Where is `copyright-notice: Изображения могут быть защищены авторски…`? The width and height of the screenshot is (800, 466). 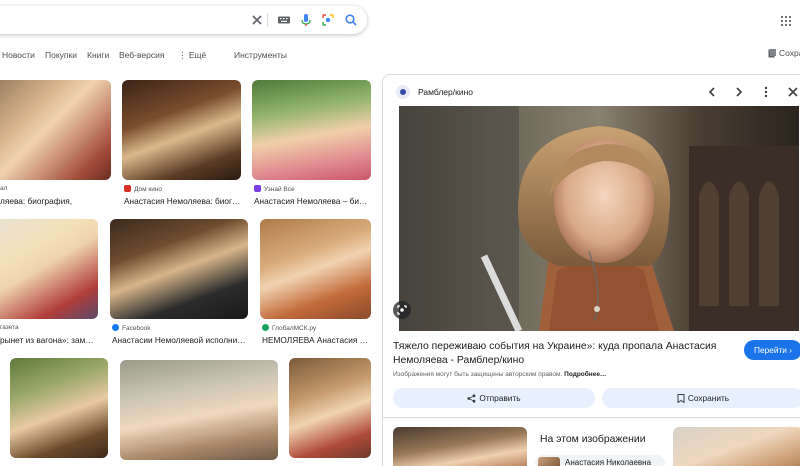 copyright-notice: Изображения могут быть защищены авторски… is located at coordinates (499, 374).